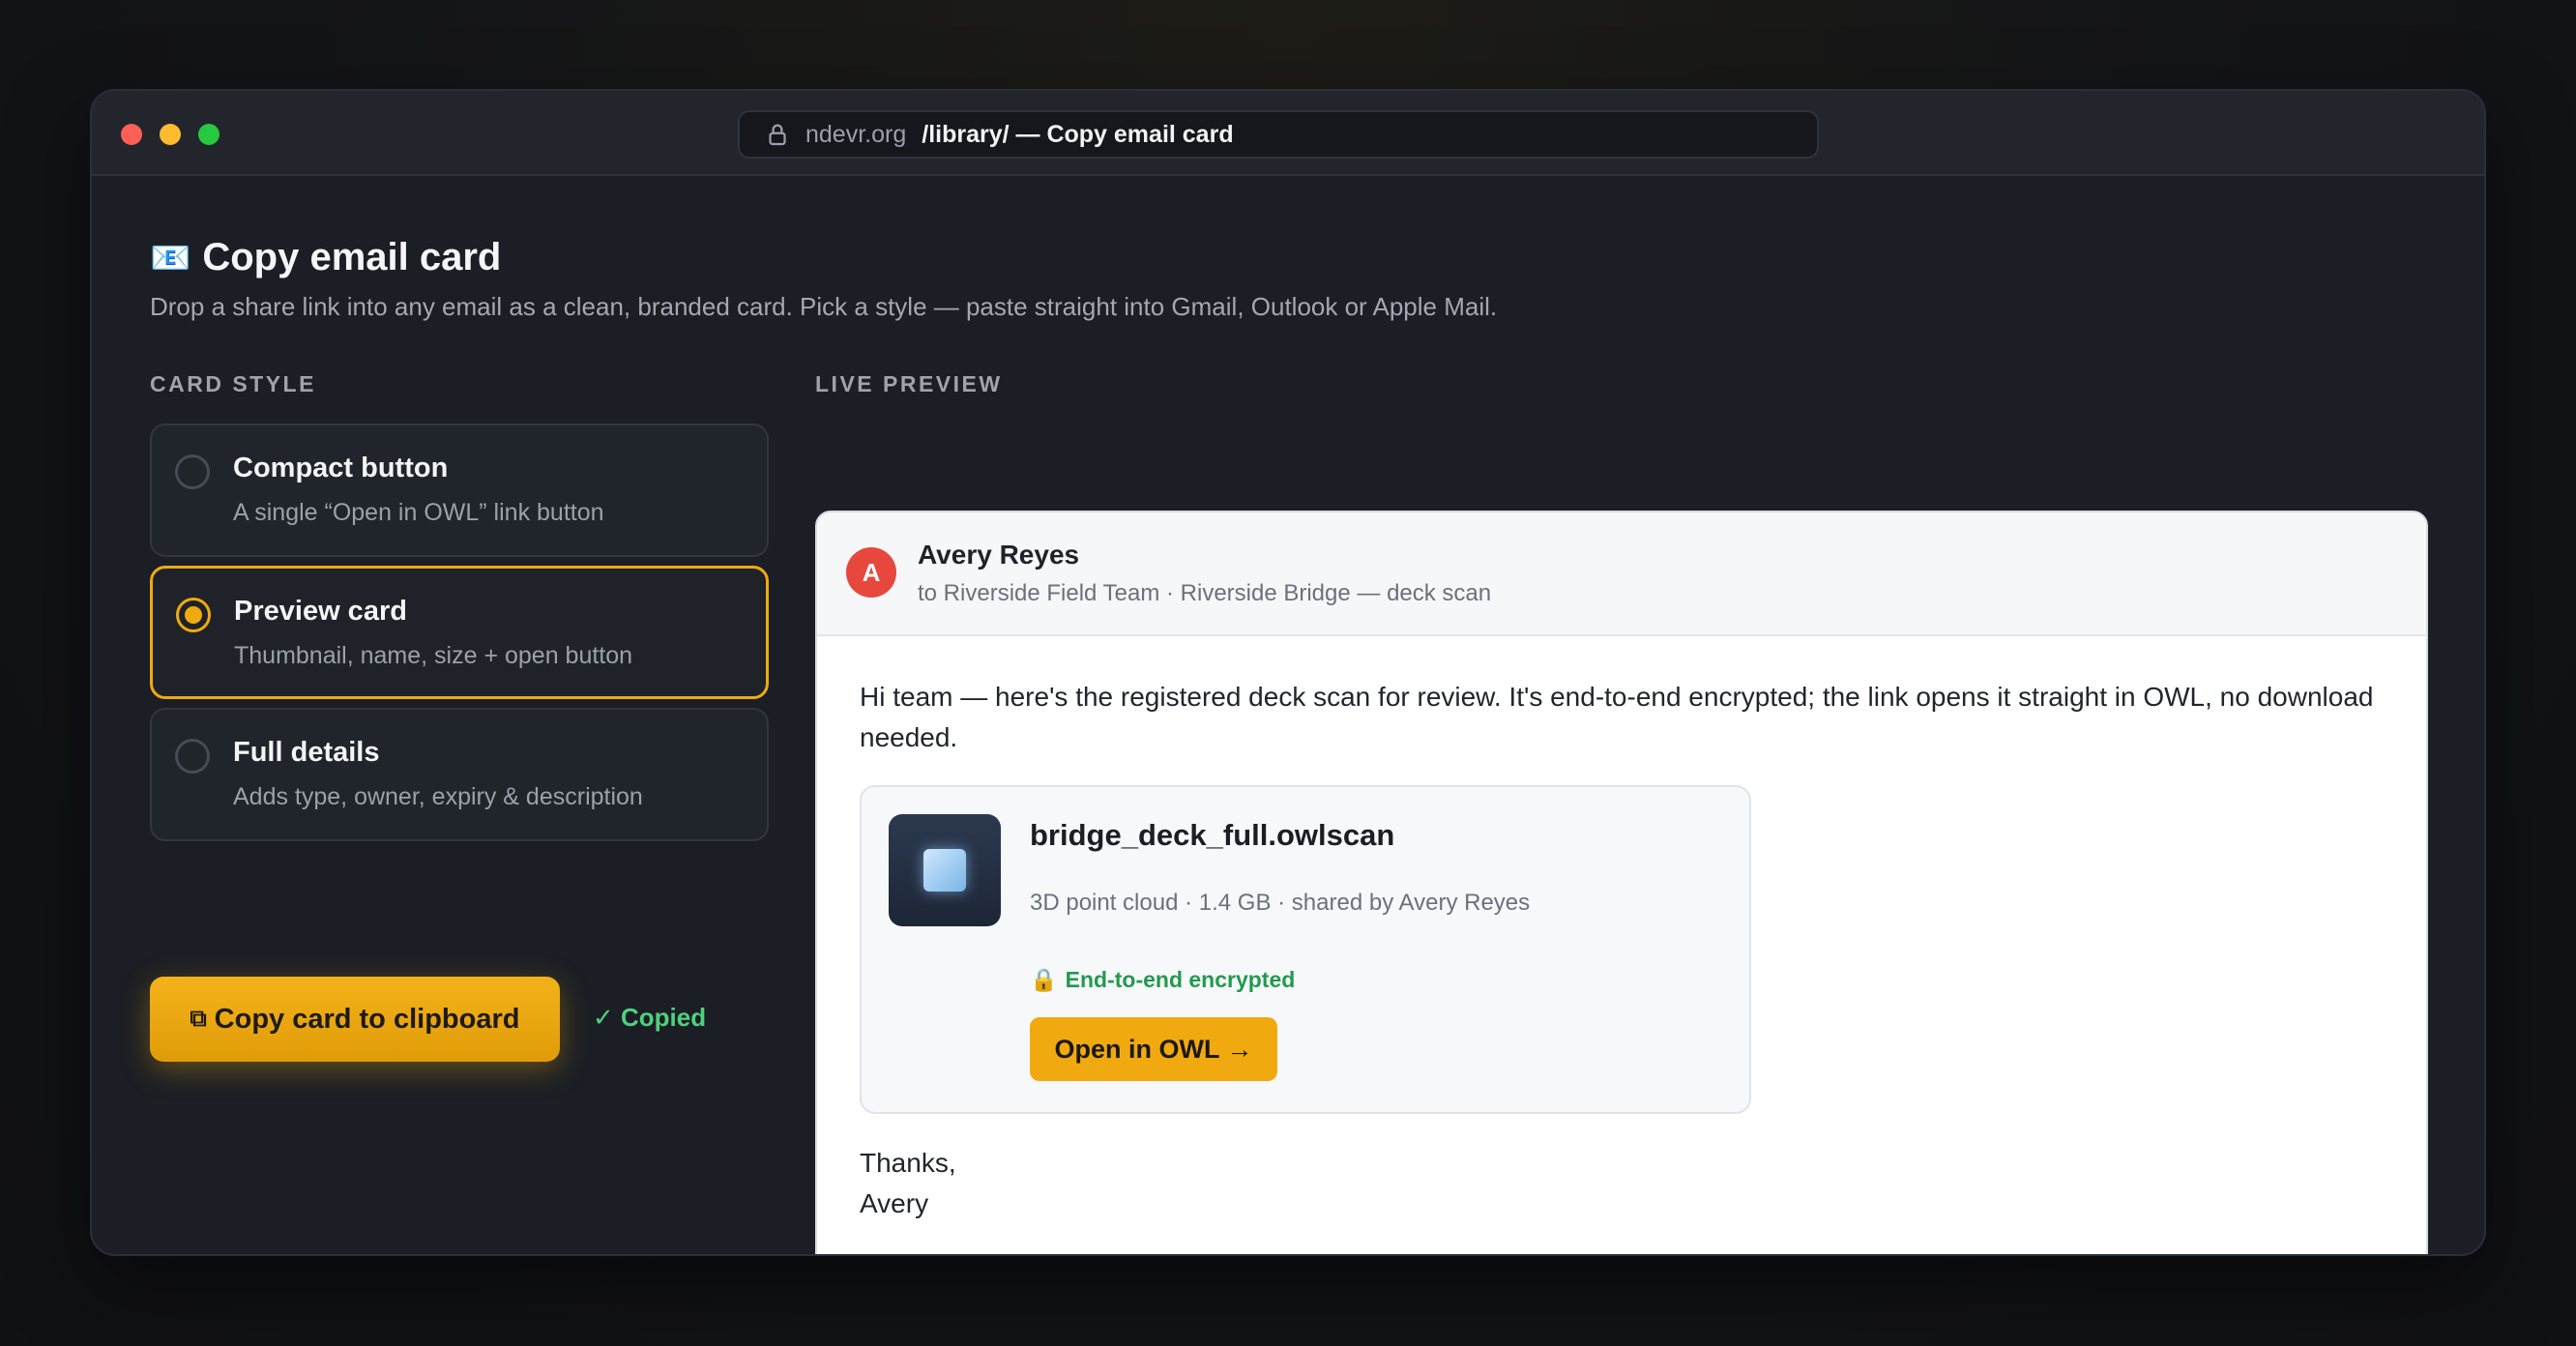 This screenshot has height=1346, width=2576. What do you see at coordinates (233, 383) in the screenshot?
I see `card-style-label: CARD STYLE` at bounding box center [233, 383].